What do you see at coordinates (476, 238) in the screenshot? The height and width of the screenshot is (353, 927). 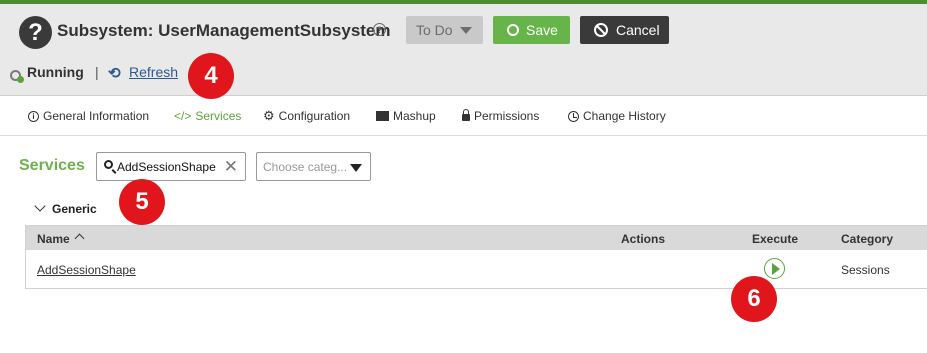 I see `table-header: Name Actions Execute Category` at bounding box center [476, 238].